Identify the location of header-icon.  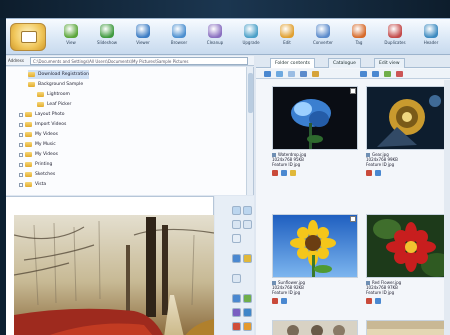
(431, 31).